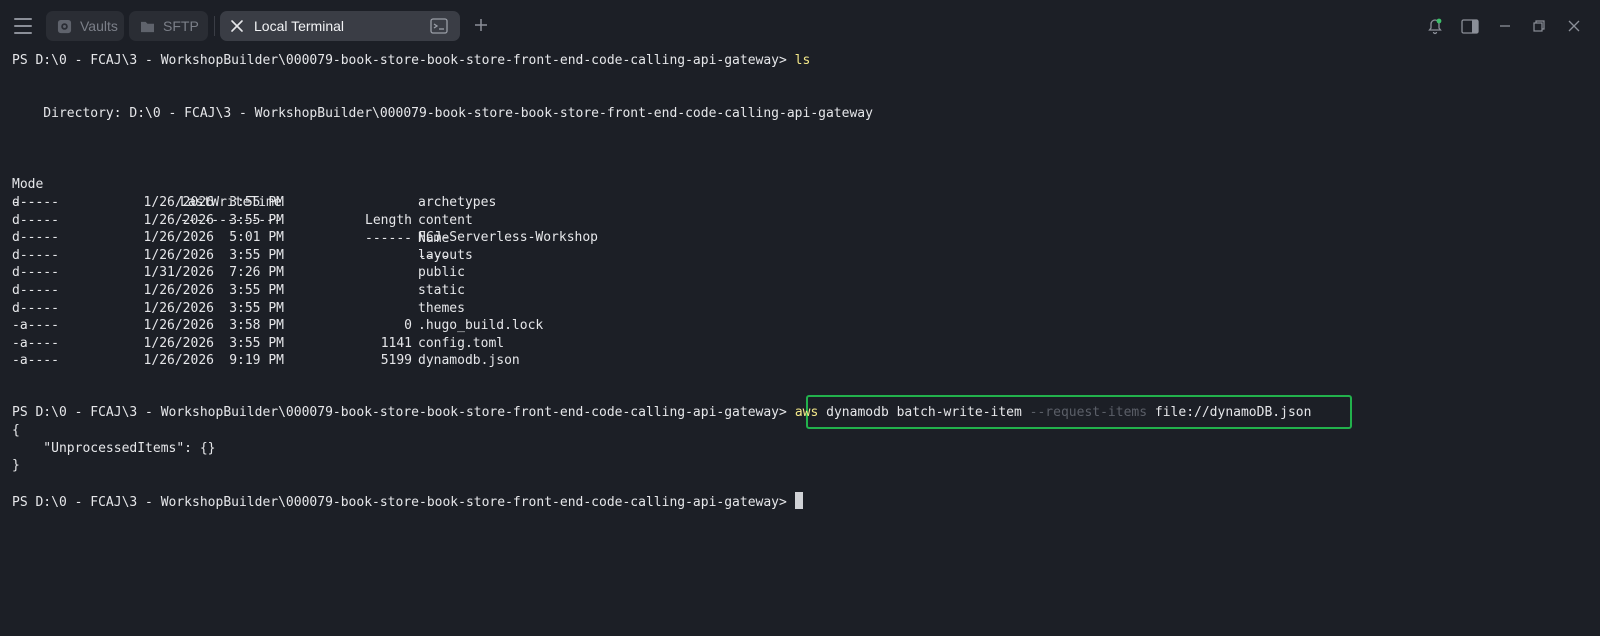 The image size is (1600, 636). I want to click on tab-sftp: SFTP, so click(168, 26).